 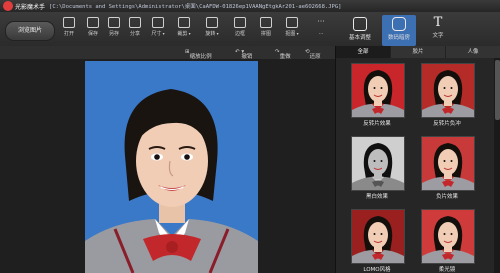 What do you see at coordinates (135, 30) in the screenshot?
I see `toolbar-tool-3: 分享` at bounding box center [135, 30].